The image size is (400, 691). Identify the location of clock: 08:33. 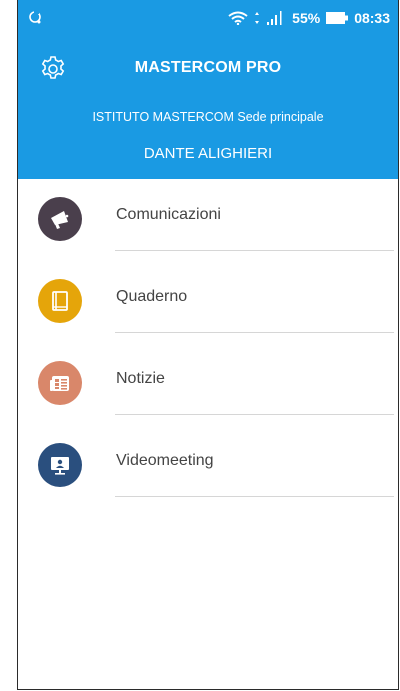
(372, 18).